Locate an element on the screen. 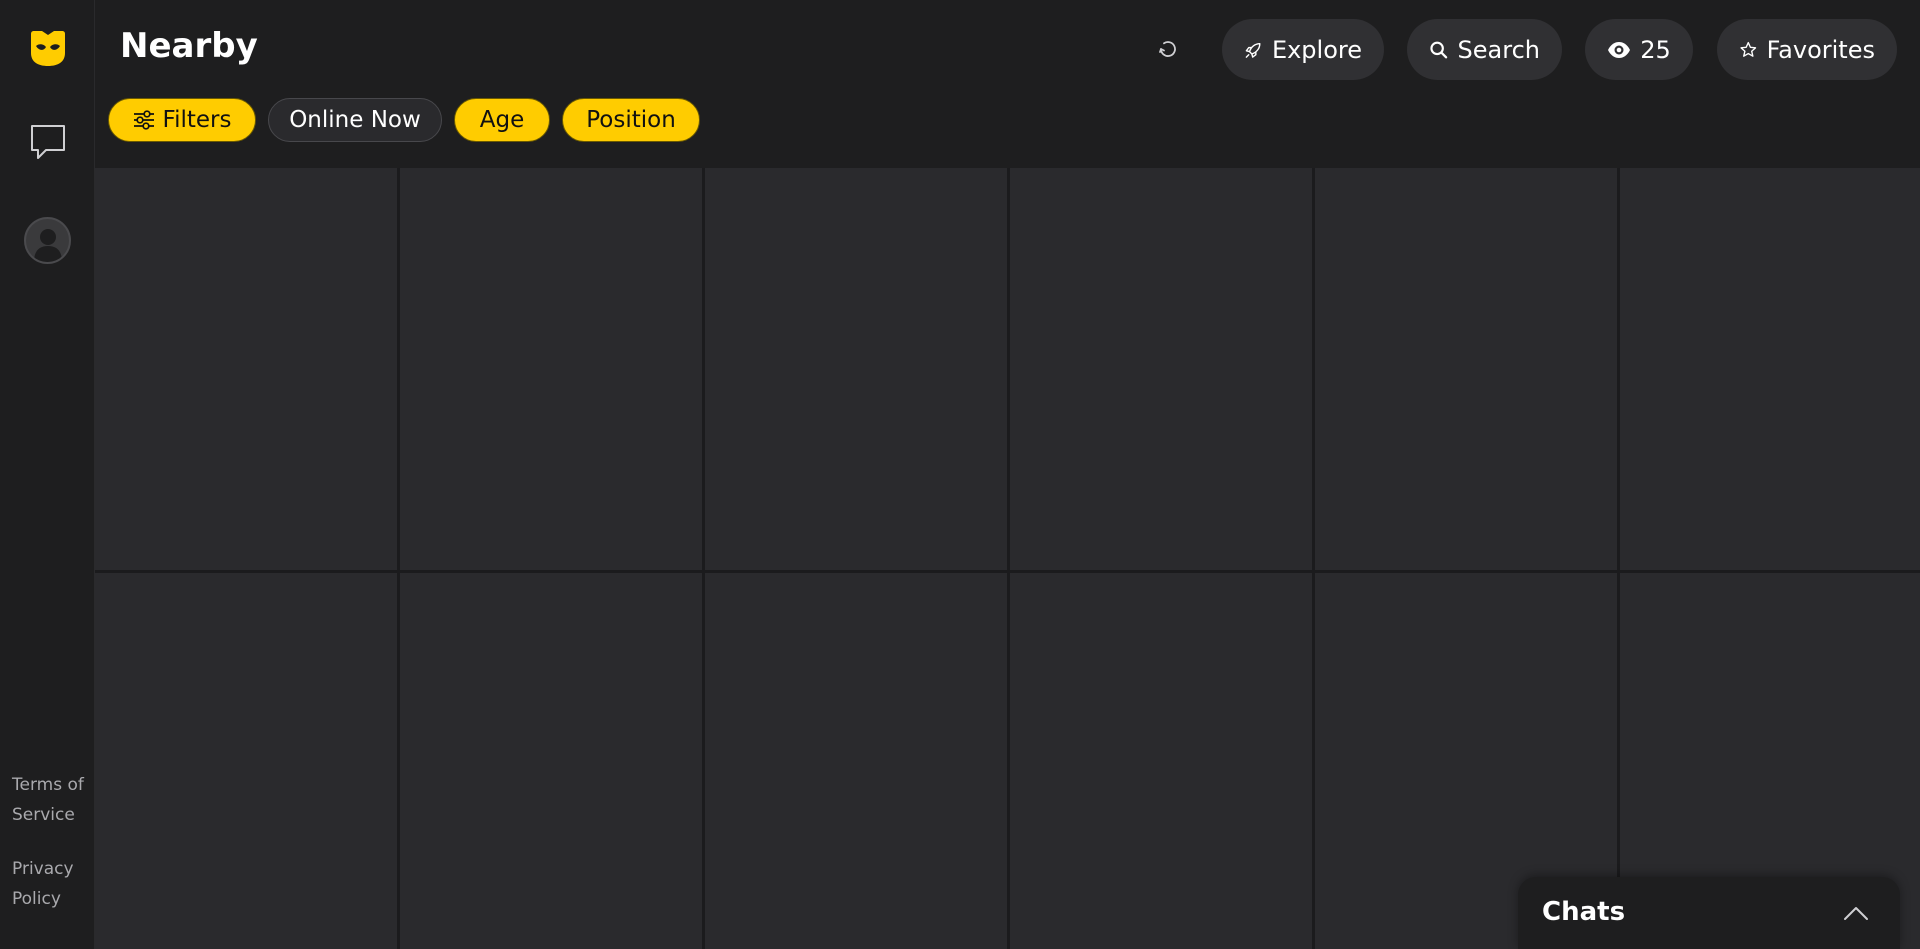 The width and height of the screenshot is (1920, 949). eye-icon is located at coordinates (1619, 49).